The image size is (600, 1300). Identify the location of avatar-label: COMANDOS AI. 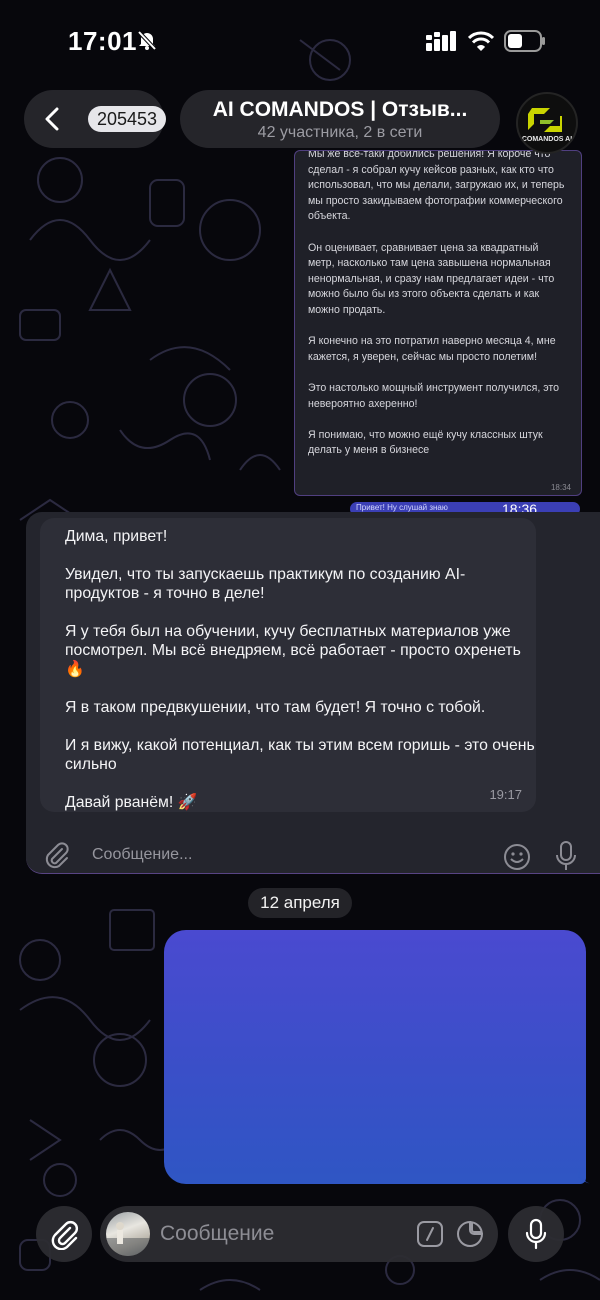
(547, 139).